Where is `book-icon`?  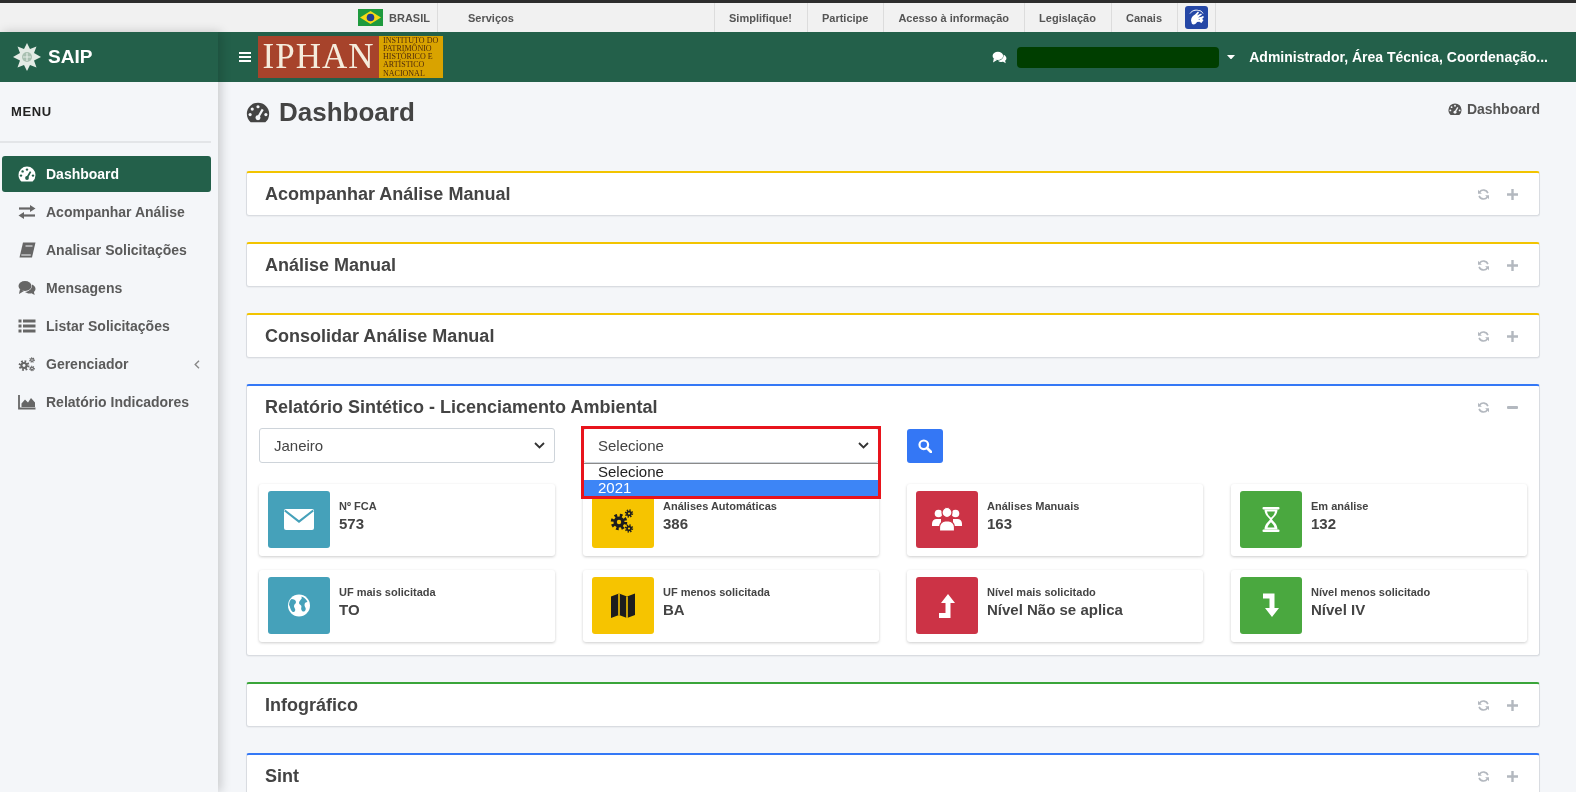
book-icon is located at coordinates (27, 250).